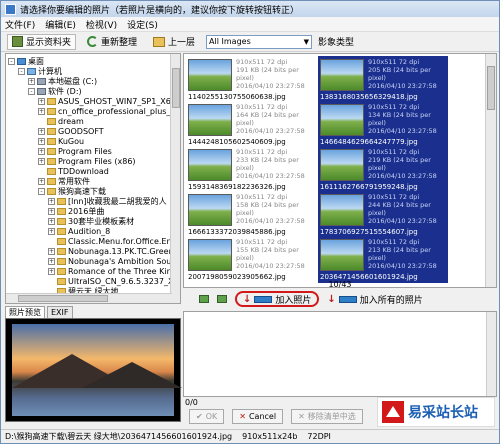 The height and width of the screenshot is (444, 500). I want to click on tree-item: dream, so click(61, 121).